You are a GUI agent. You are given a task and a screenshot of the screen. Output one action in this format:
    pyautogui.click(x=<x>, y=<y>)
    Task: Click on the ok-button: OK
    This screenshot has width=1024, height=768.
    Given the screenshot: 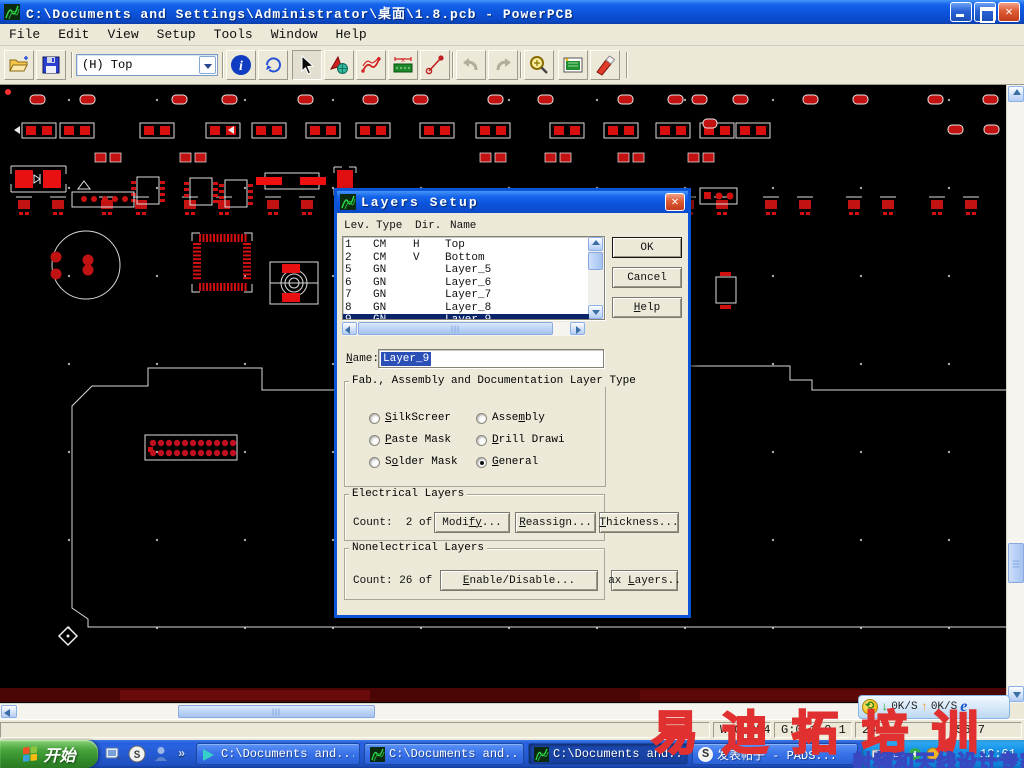 What is the action you would take?
    pyautogui.click(x=647, y=247)
    